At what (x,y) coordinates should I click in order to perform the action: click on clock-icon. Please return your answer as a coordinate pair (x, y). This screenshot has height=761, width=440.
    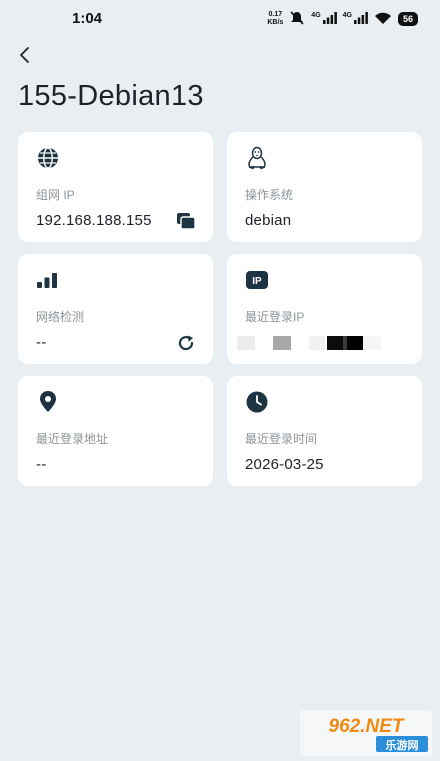
    Looking at the image, I should click on (257, 402).